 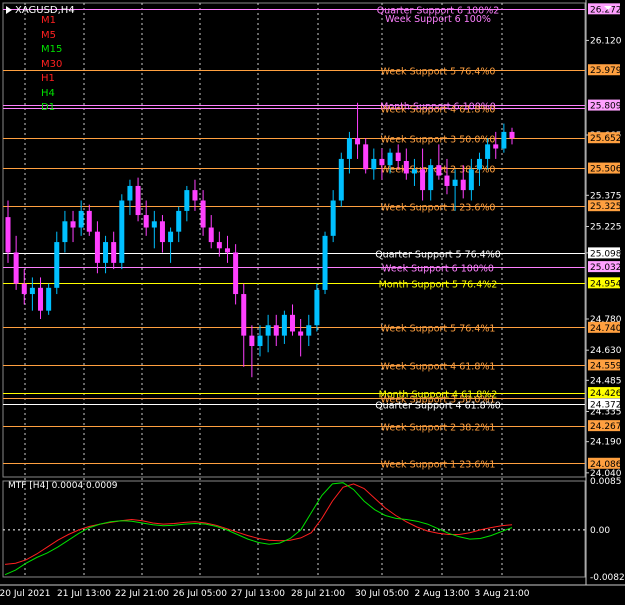 I want to click on price-tag-label: 24.372, so click(x=606, y=405).